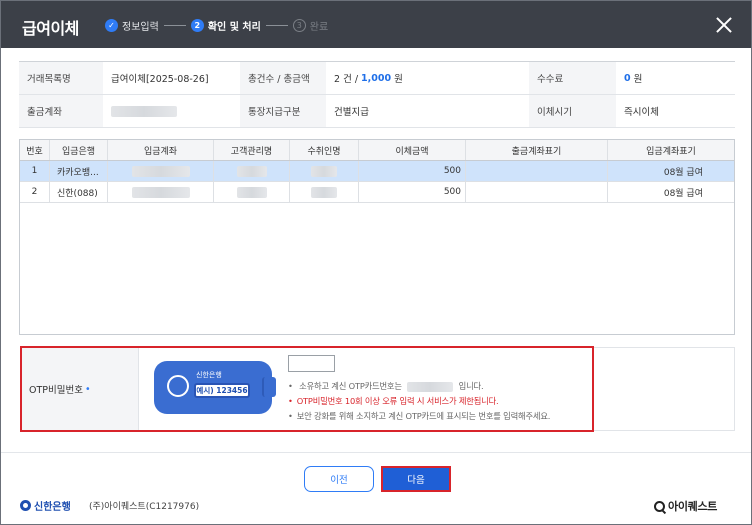 This screenshot has width=752, height=525. I want to click on bank-name: 신한은행, so click(52, 507).